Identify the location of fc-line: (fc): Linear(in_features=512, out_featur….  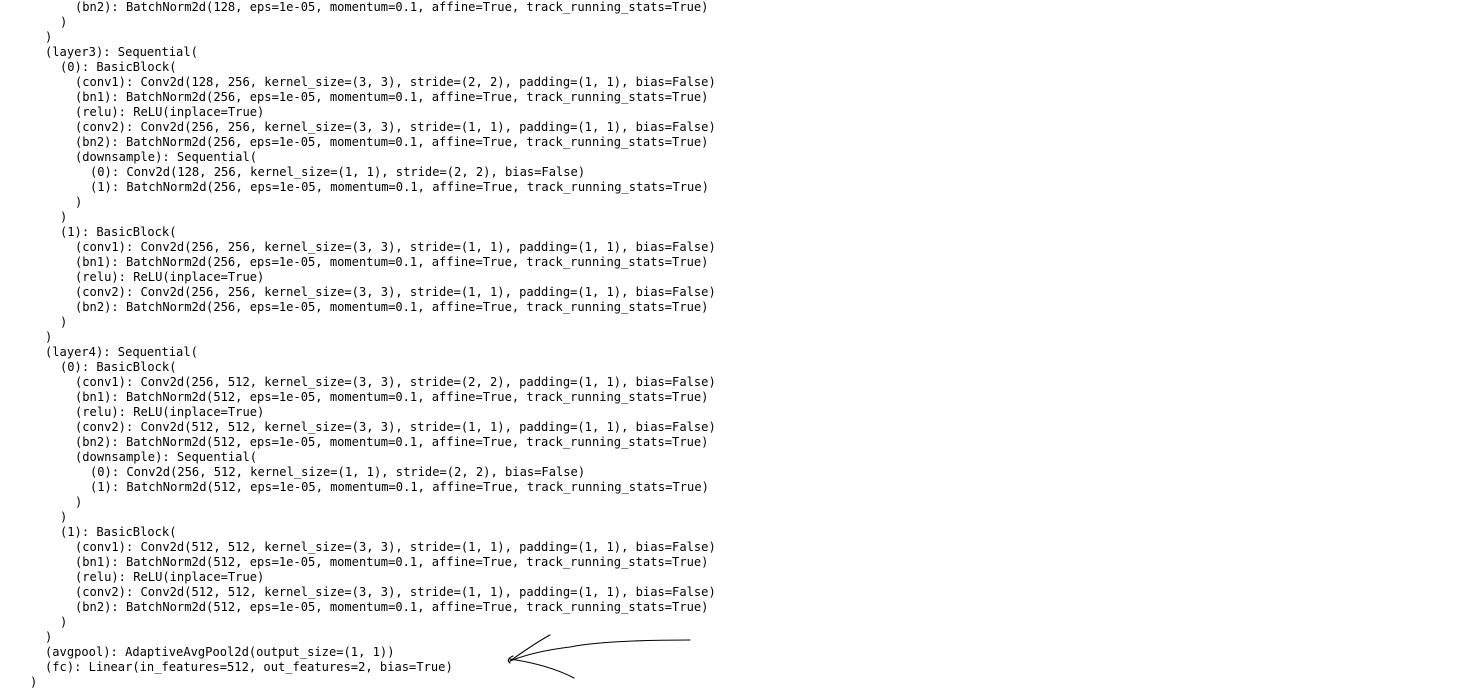
(249, 667).